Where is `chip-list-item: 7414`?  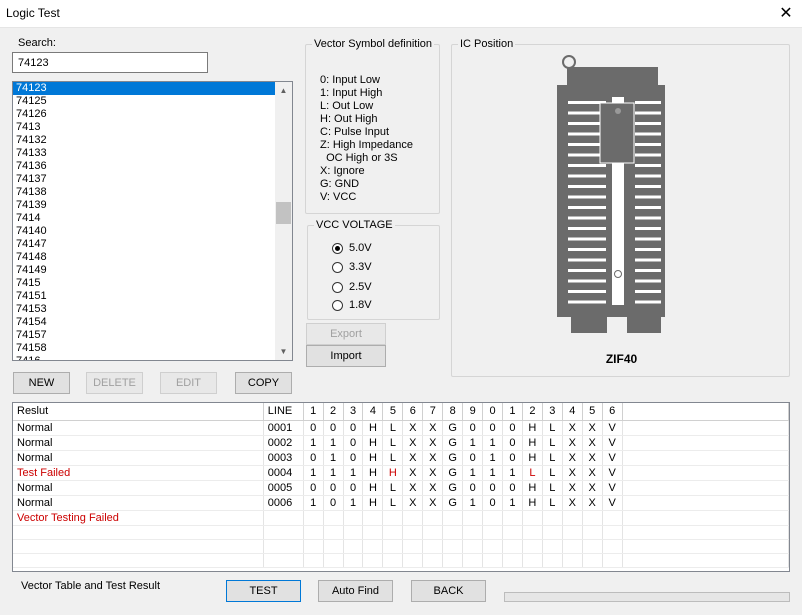
chip-list-item: 7414 is located at coordinates (144, 218).